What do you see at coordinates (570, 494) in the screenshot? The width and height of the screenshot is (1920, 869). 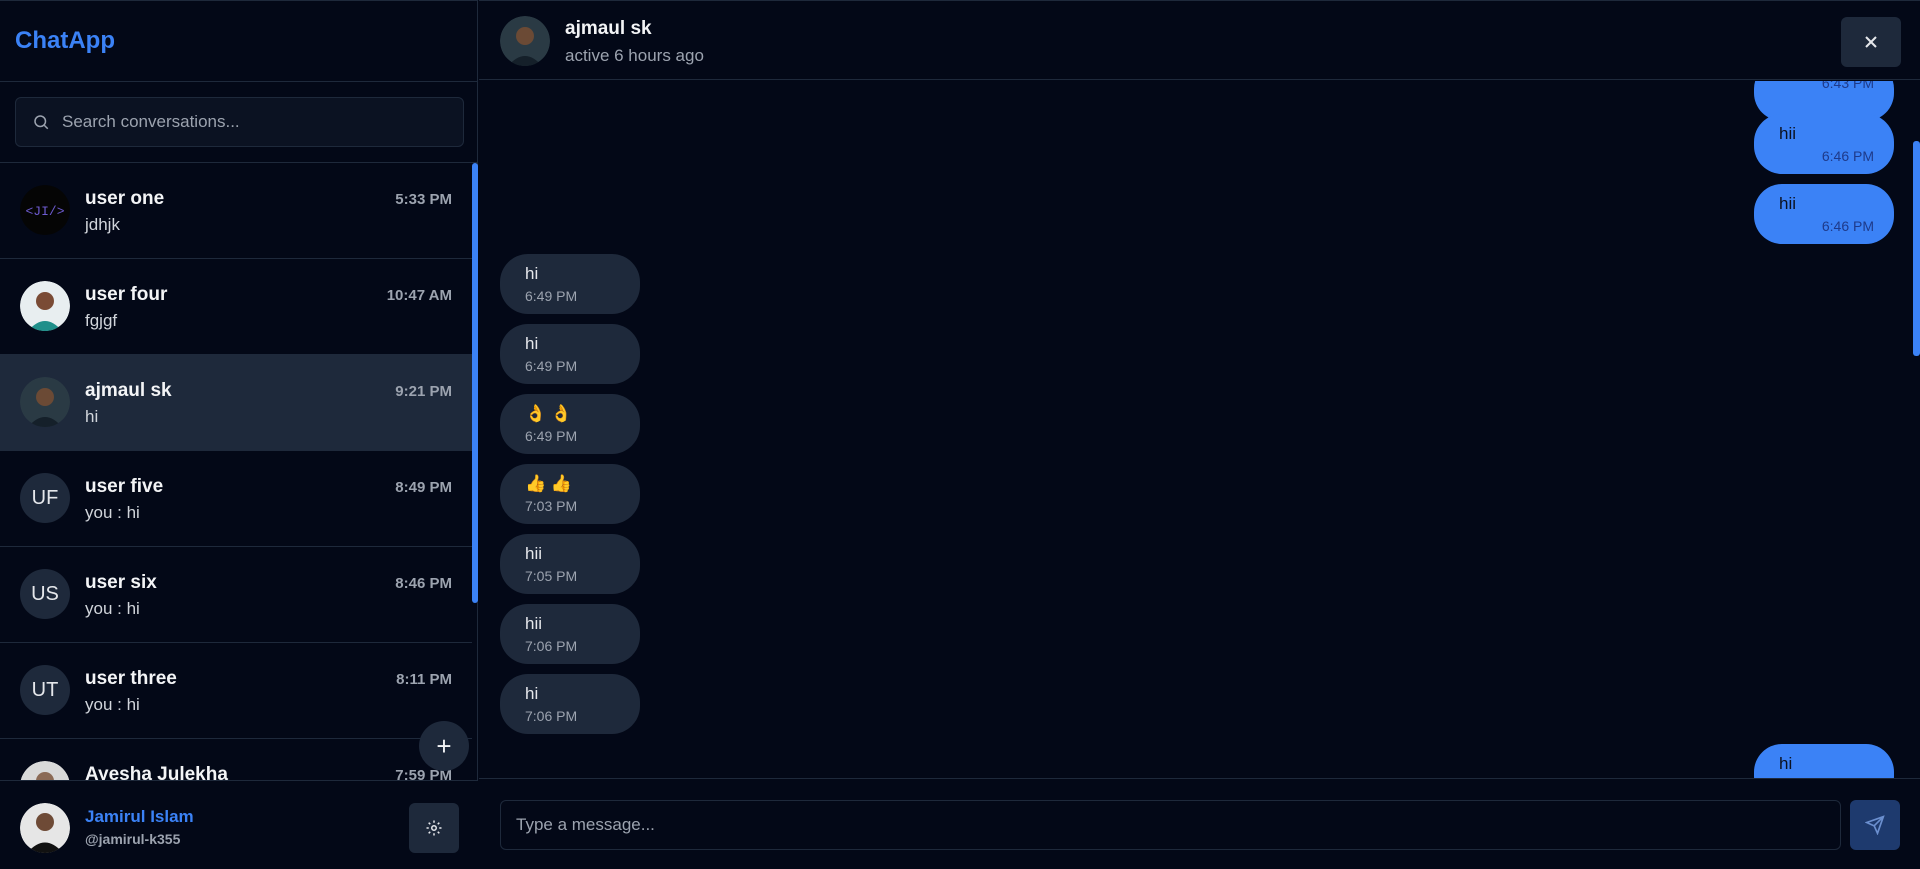 I see `message-incoming: 👍 👍 7:03 PM` at bounding box center [570, 494].